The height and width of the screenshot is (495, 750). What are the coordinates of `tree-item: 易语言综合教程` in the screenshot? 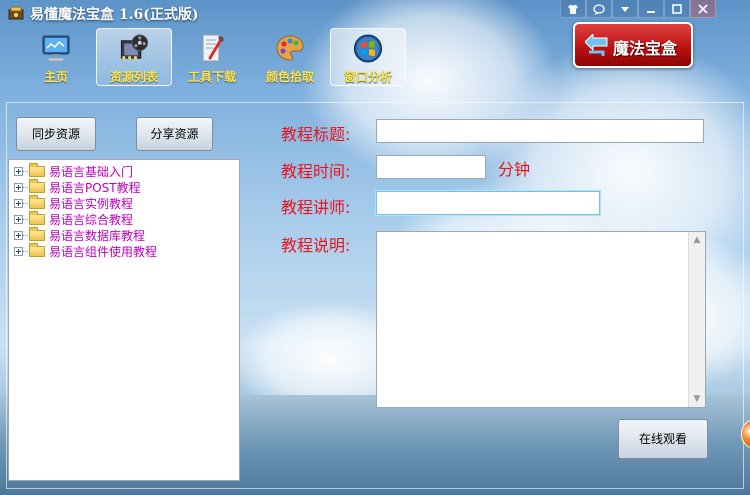 It's located at (124, 218).